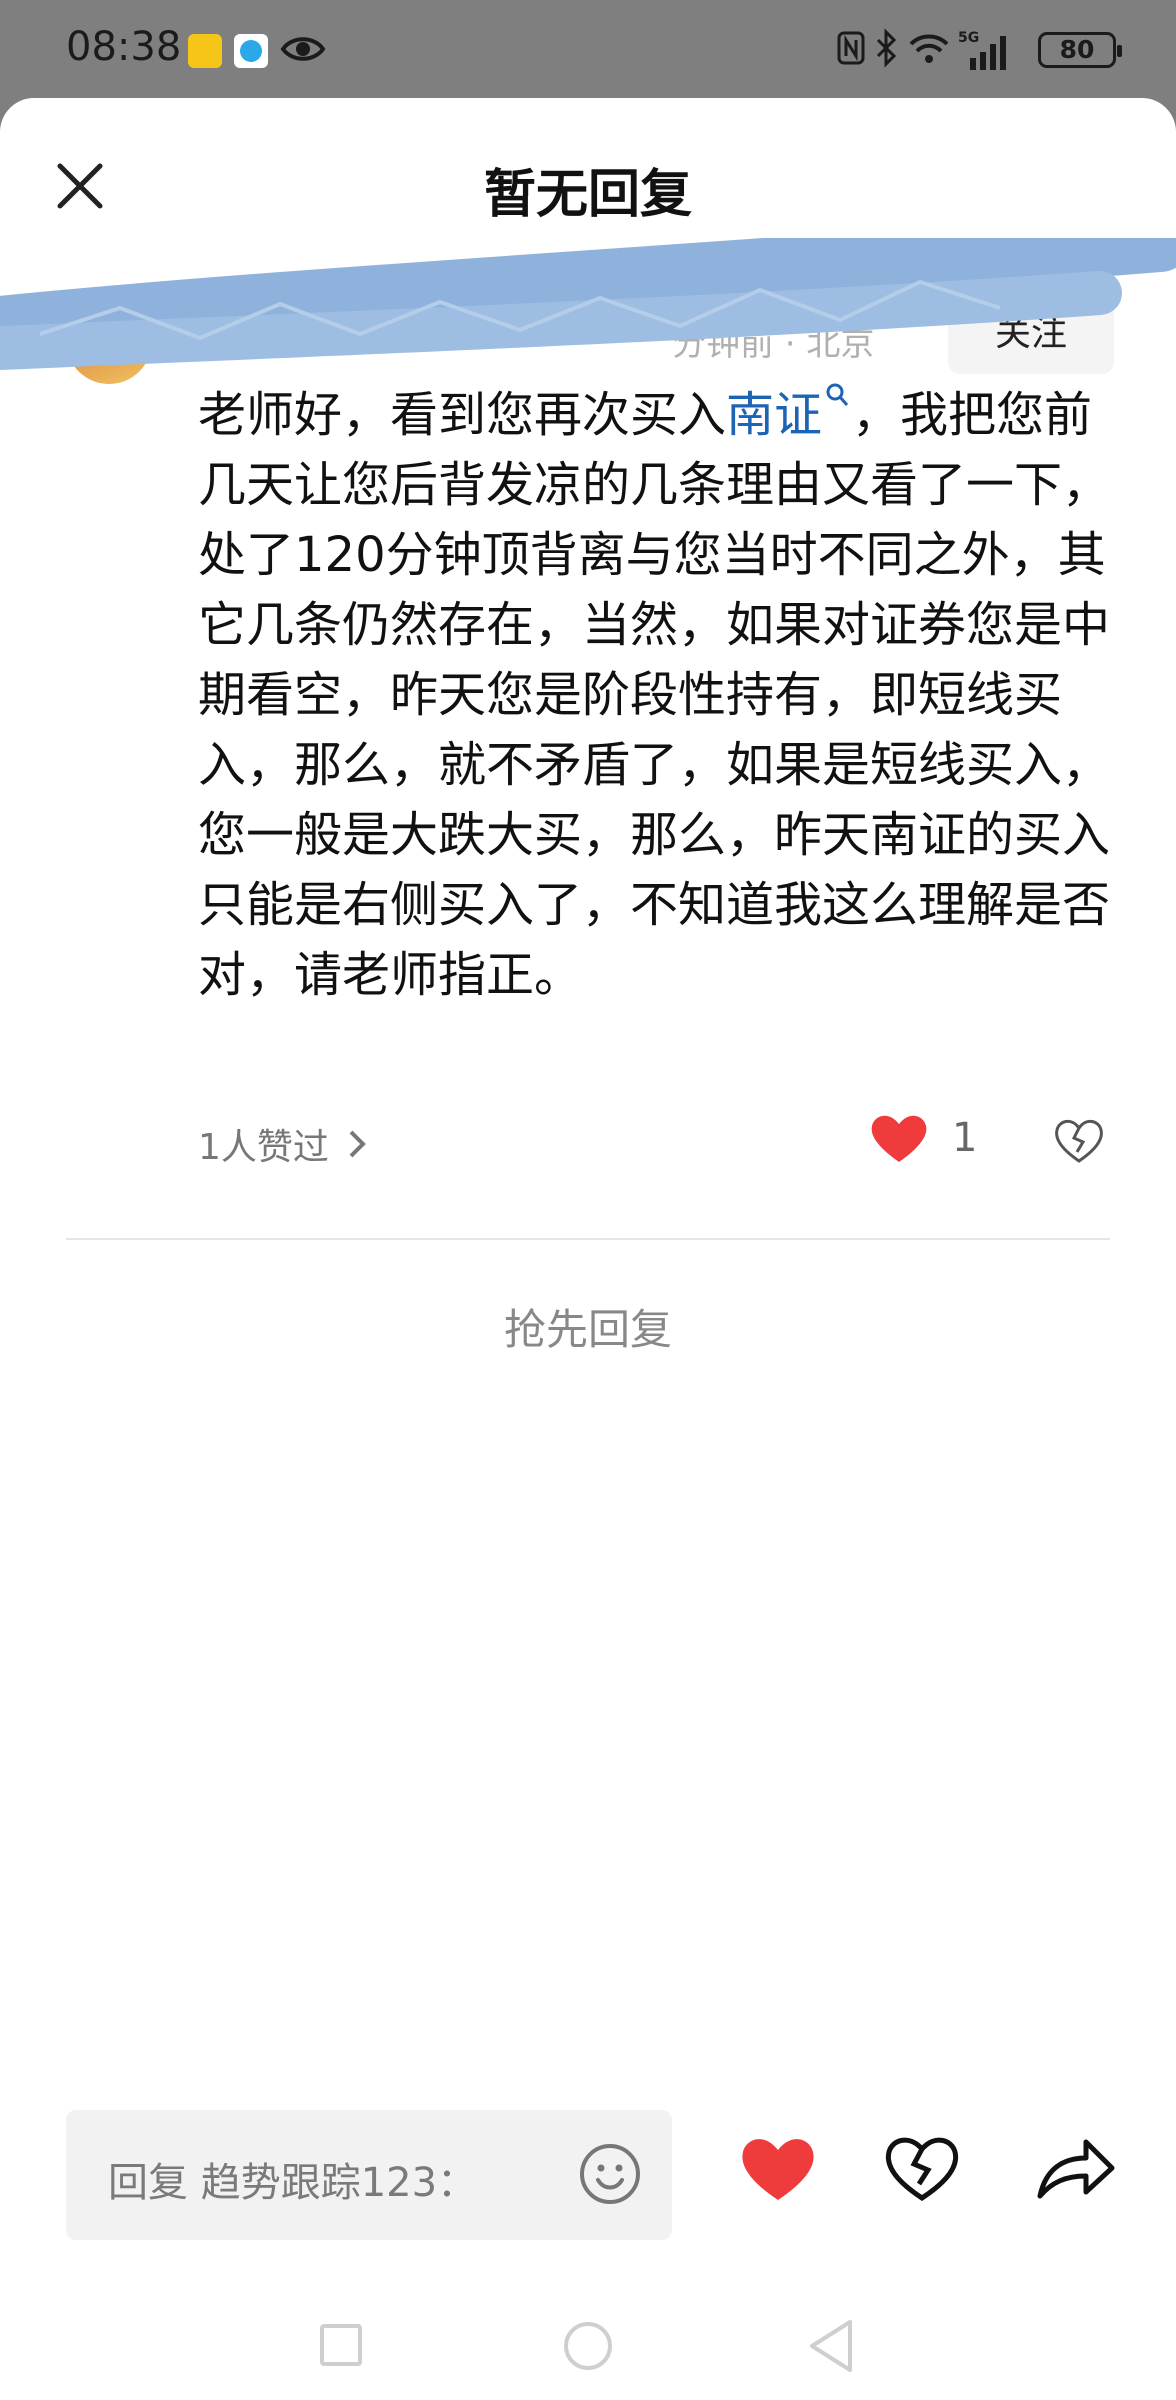  Describe the element at coordinates (837, 394) in the screenshot. I see `search-icon` at that location.